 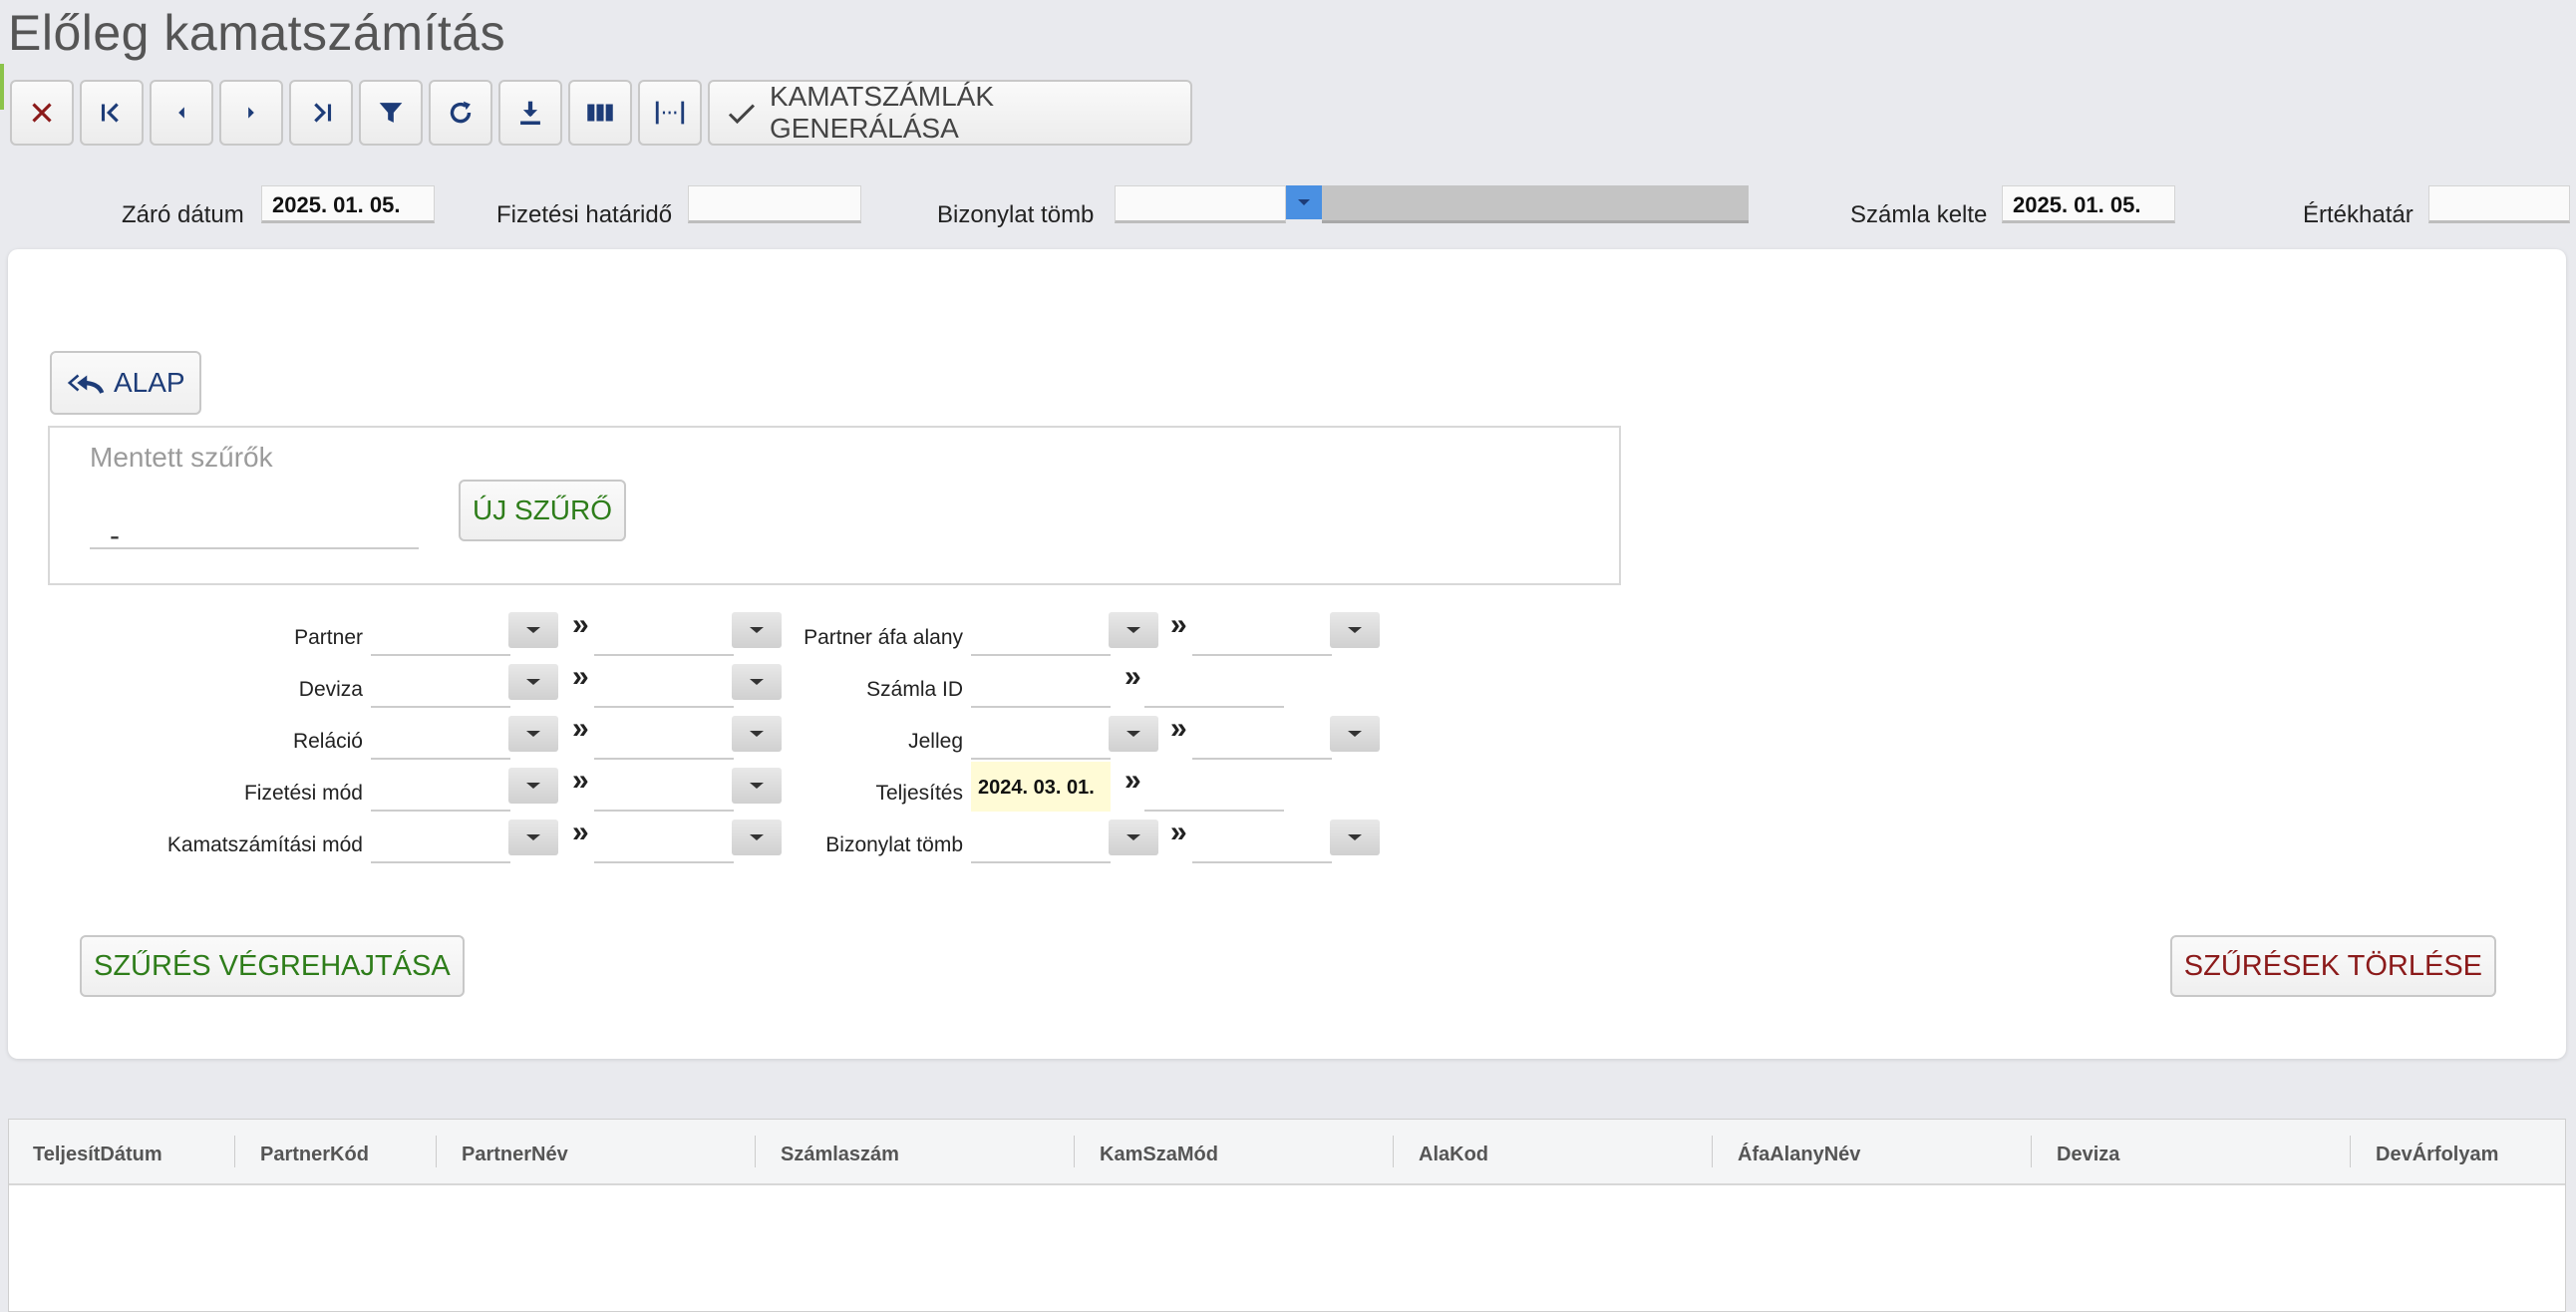 What do you see at coordinates (1919, 214) in the screenshot?
I see `invoice-date-label: Számla kelte` at bounding box center [1919, 214].